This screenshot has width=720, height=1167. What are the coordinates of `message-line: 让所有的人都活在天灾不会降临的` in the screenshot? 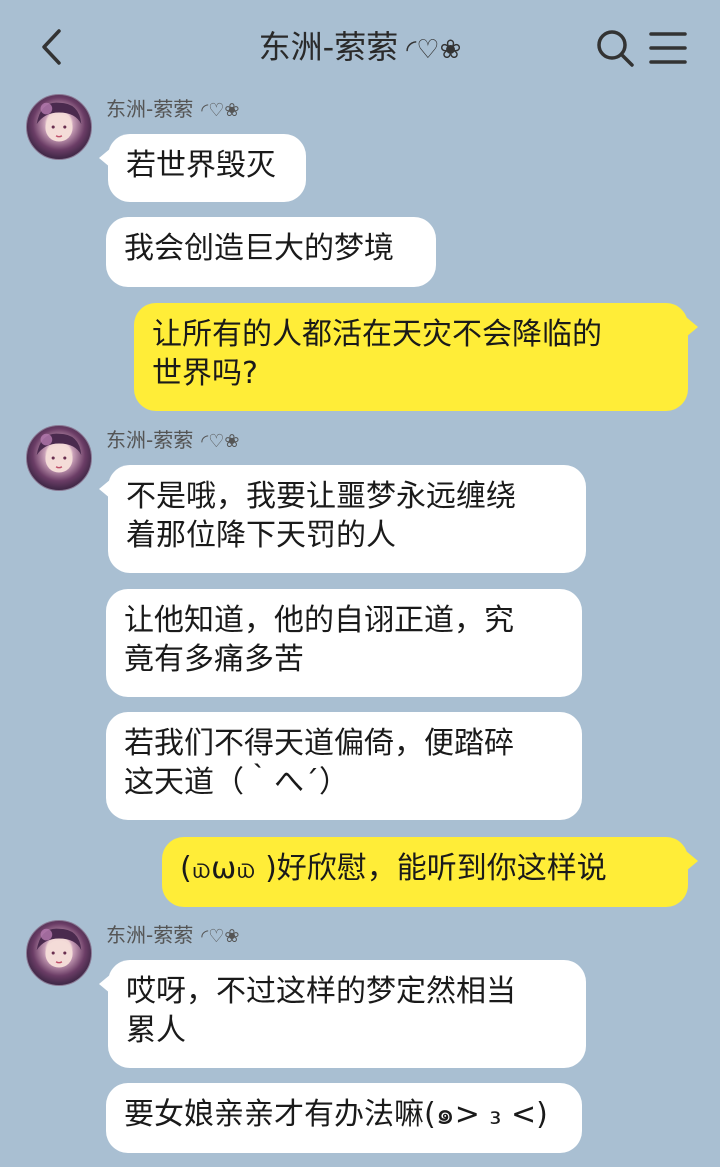 It's located at (377, 334).